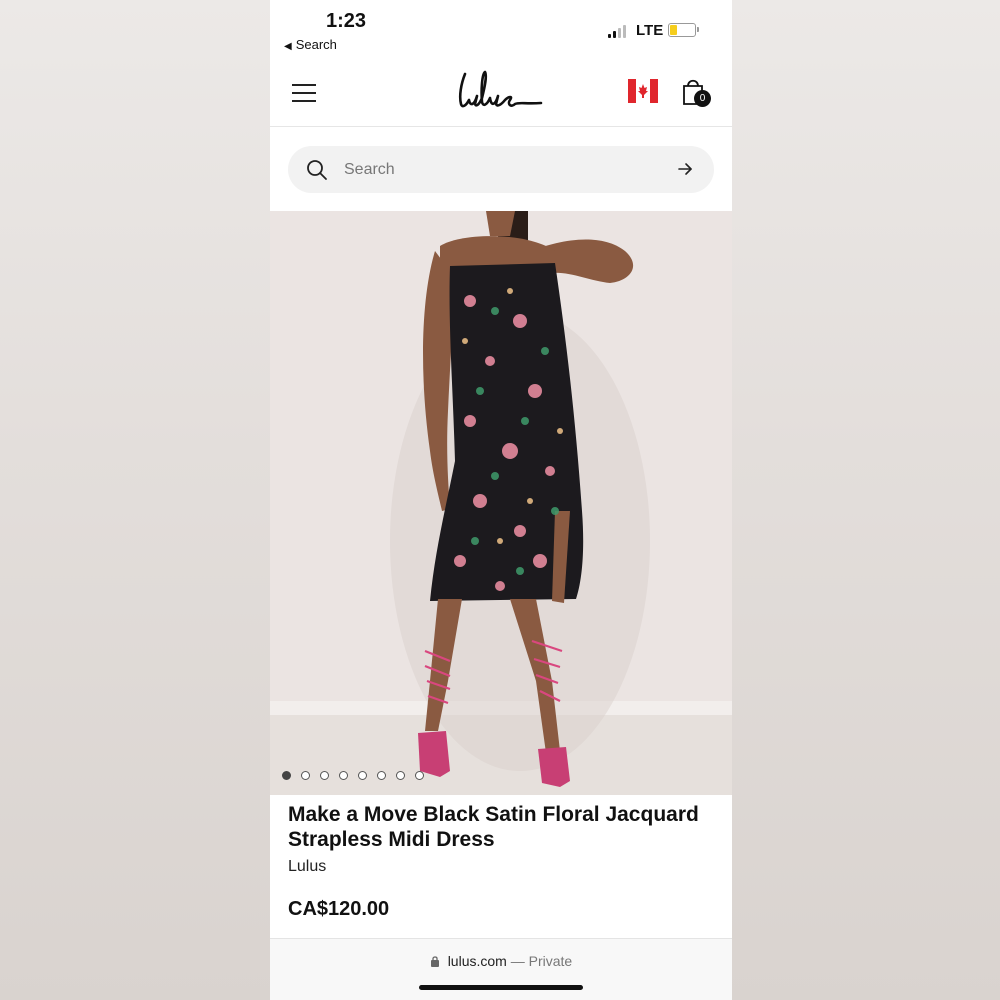  What do you see at coordinates (353, 777) in the screenshot?
I see `image-carousel-dots` at bounding box center [353, 777].